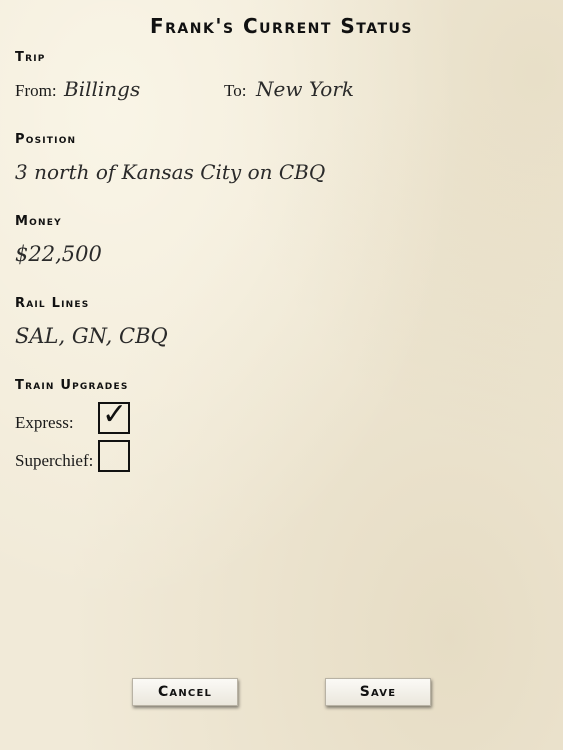 The width and height of the screenshot is (563, 750). Describe the element at coordinates (44, 422) in the screenshot. I see `express-label: Express:` at that location.